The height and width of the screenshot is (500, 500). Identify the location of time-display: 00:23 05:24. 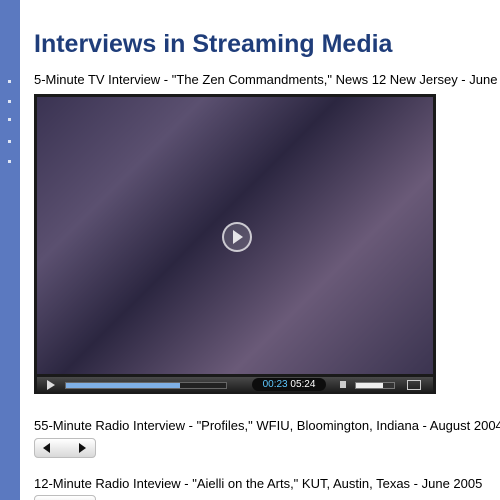
(289, 384).